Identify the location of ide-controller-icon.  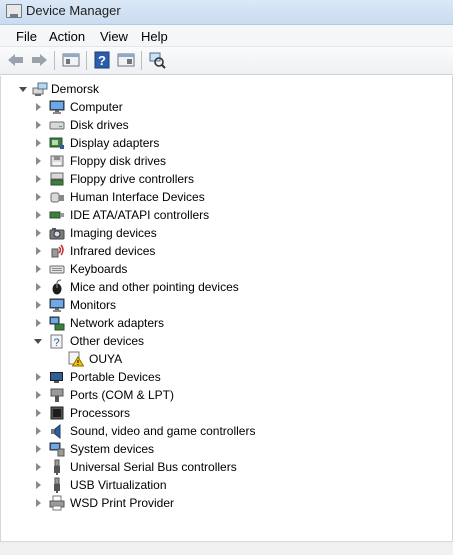
(57, 215).